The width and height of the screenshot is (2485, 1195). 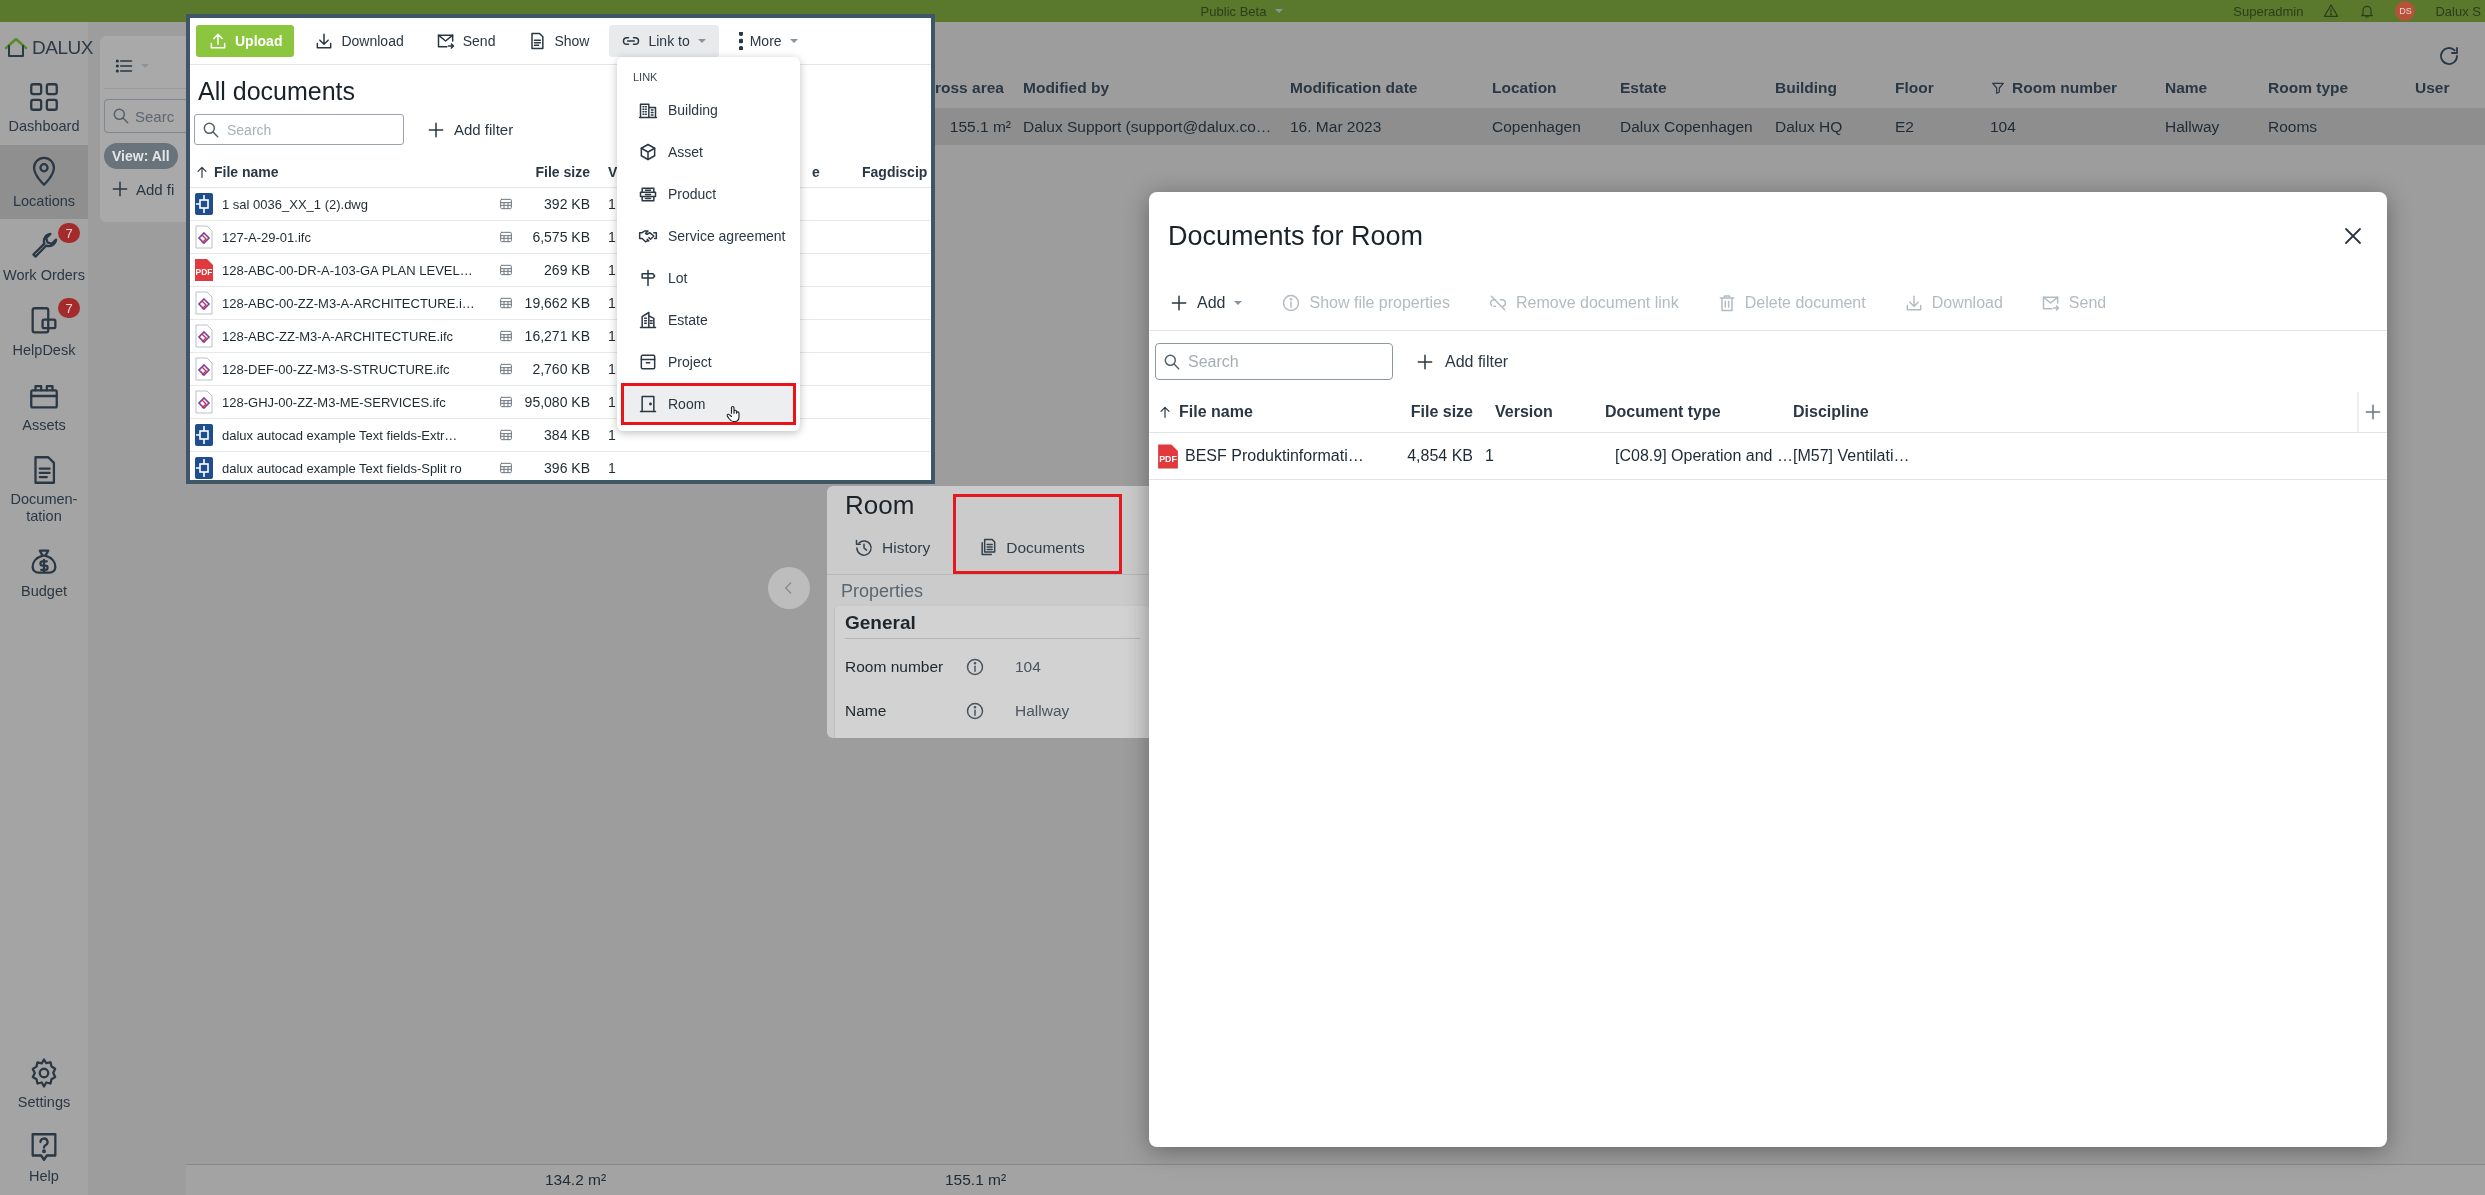 I want to click on field-value: Hallway, so click(x=1043, y=711).